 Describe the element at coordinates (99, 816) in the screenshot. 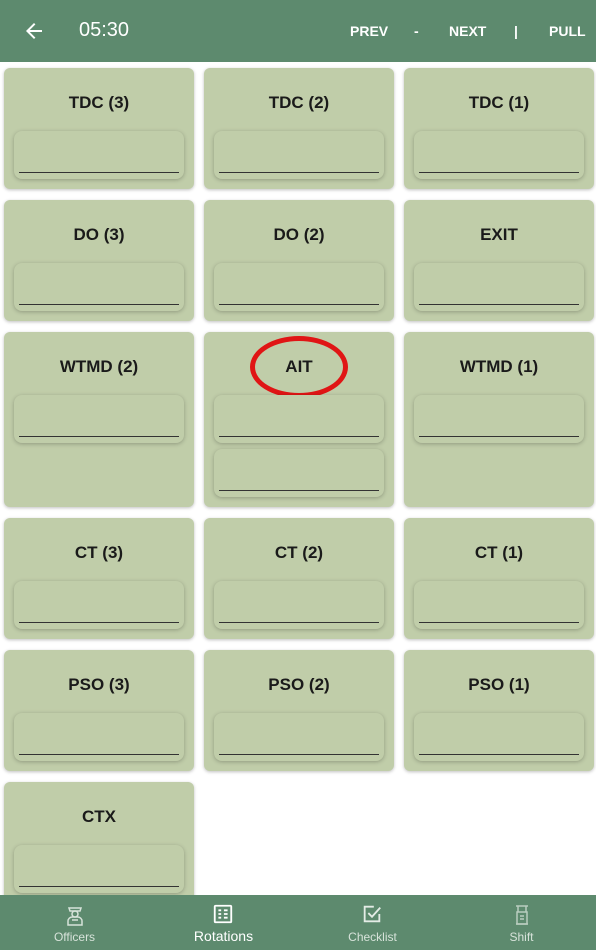

I see `card-title: CTX` at that location.